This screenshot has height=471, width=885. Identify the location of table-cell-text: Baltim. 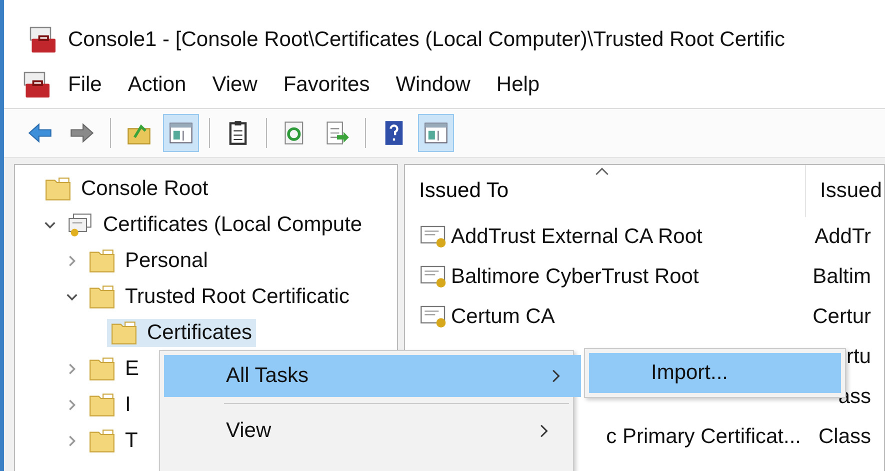
(841, 277).